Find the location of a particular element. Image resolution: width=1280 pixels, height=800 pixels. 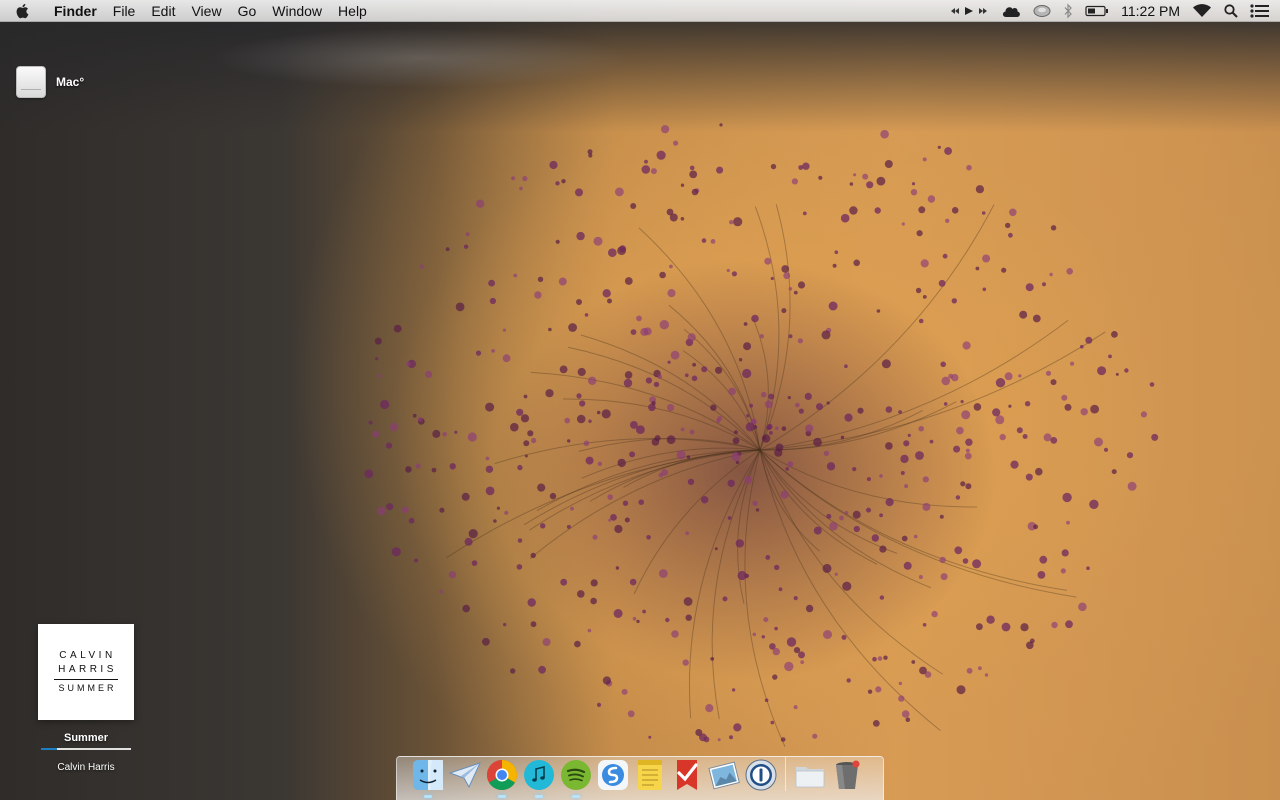

wifi-icon is located at coordinates (1202, 11).